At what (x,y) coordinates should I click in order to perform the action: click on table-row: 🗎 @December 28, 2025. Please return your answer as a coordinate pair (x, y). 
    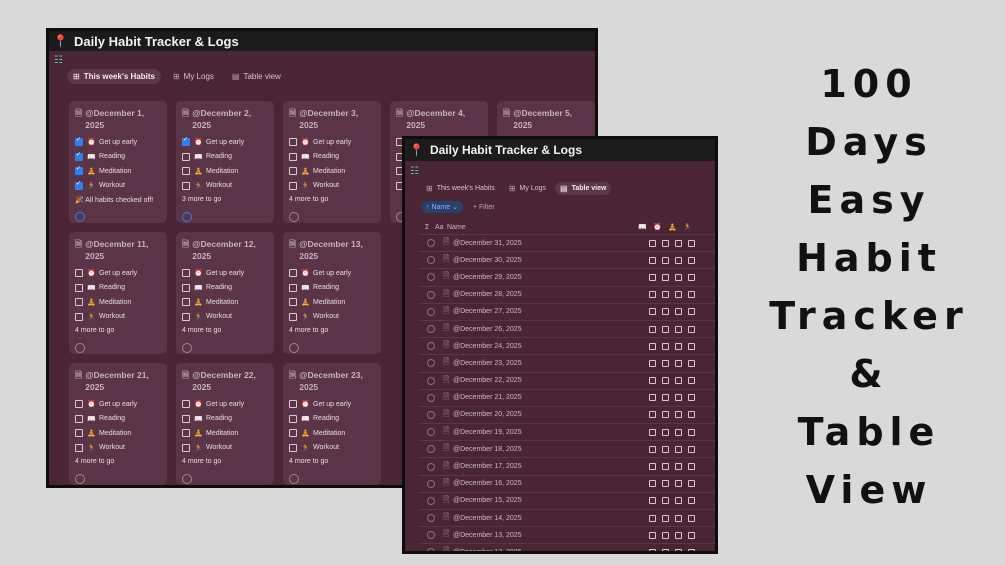
    Looking at the image, I should click on (567, 294).